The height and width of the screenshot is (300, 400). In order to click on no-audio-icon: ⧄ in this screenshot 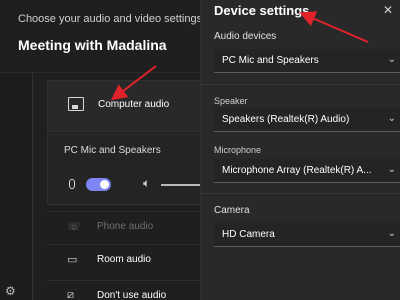, I will do `click(70, 294)`.